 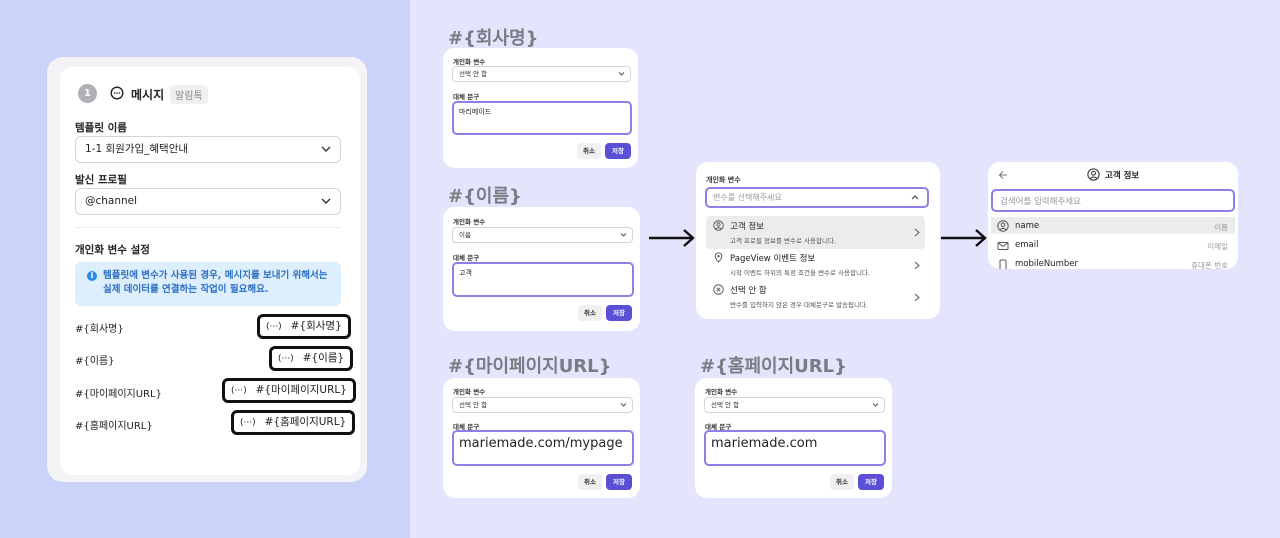 What do you see at coordinates (718, 289) in the screenshot?
I see `close-circle-icon` at bounding box center [718, 289].